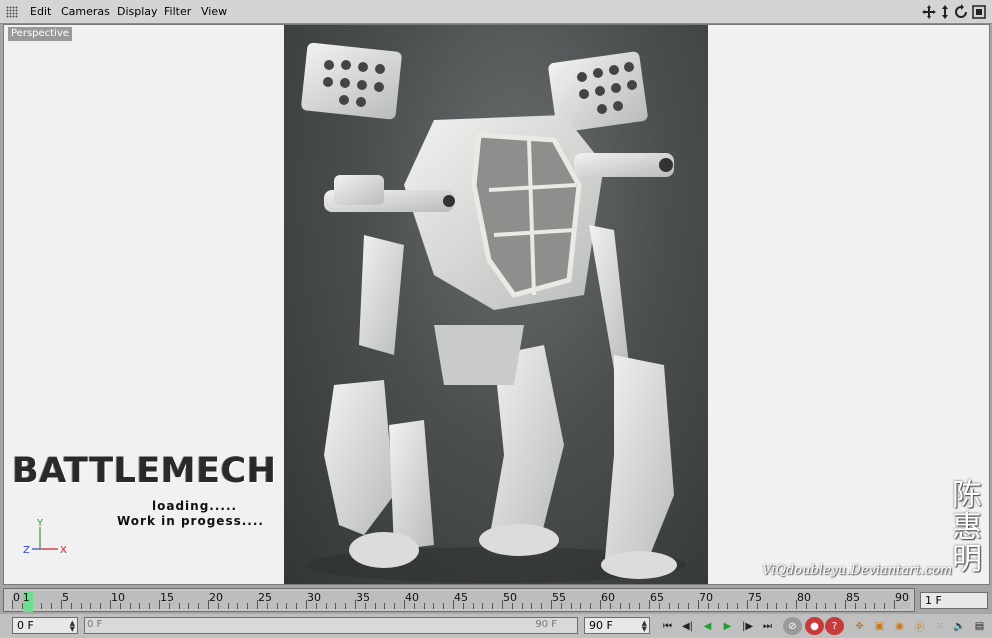  I want to click on viewport-menu-bar: Edit Cameras Display Filter View, so click(496, 12).